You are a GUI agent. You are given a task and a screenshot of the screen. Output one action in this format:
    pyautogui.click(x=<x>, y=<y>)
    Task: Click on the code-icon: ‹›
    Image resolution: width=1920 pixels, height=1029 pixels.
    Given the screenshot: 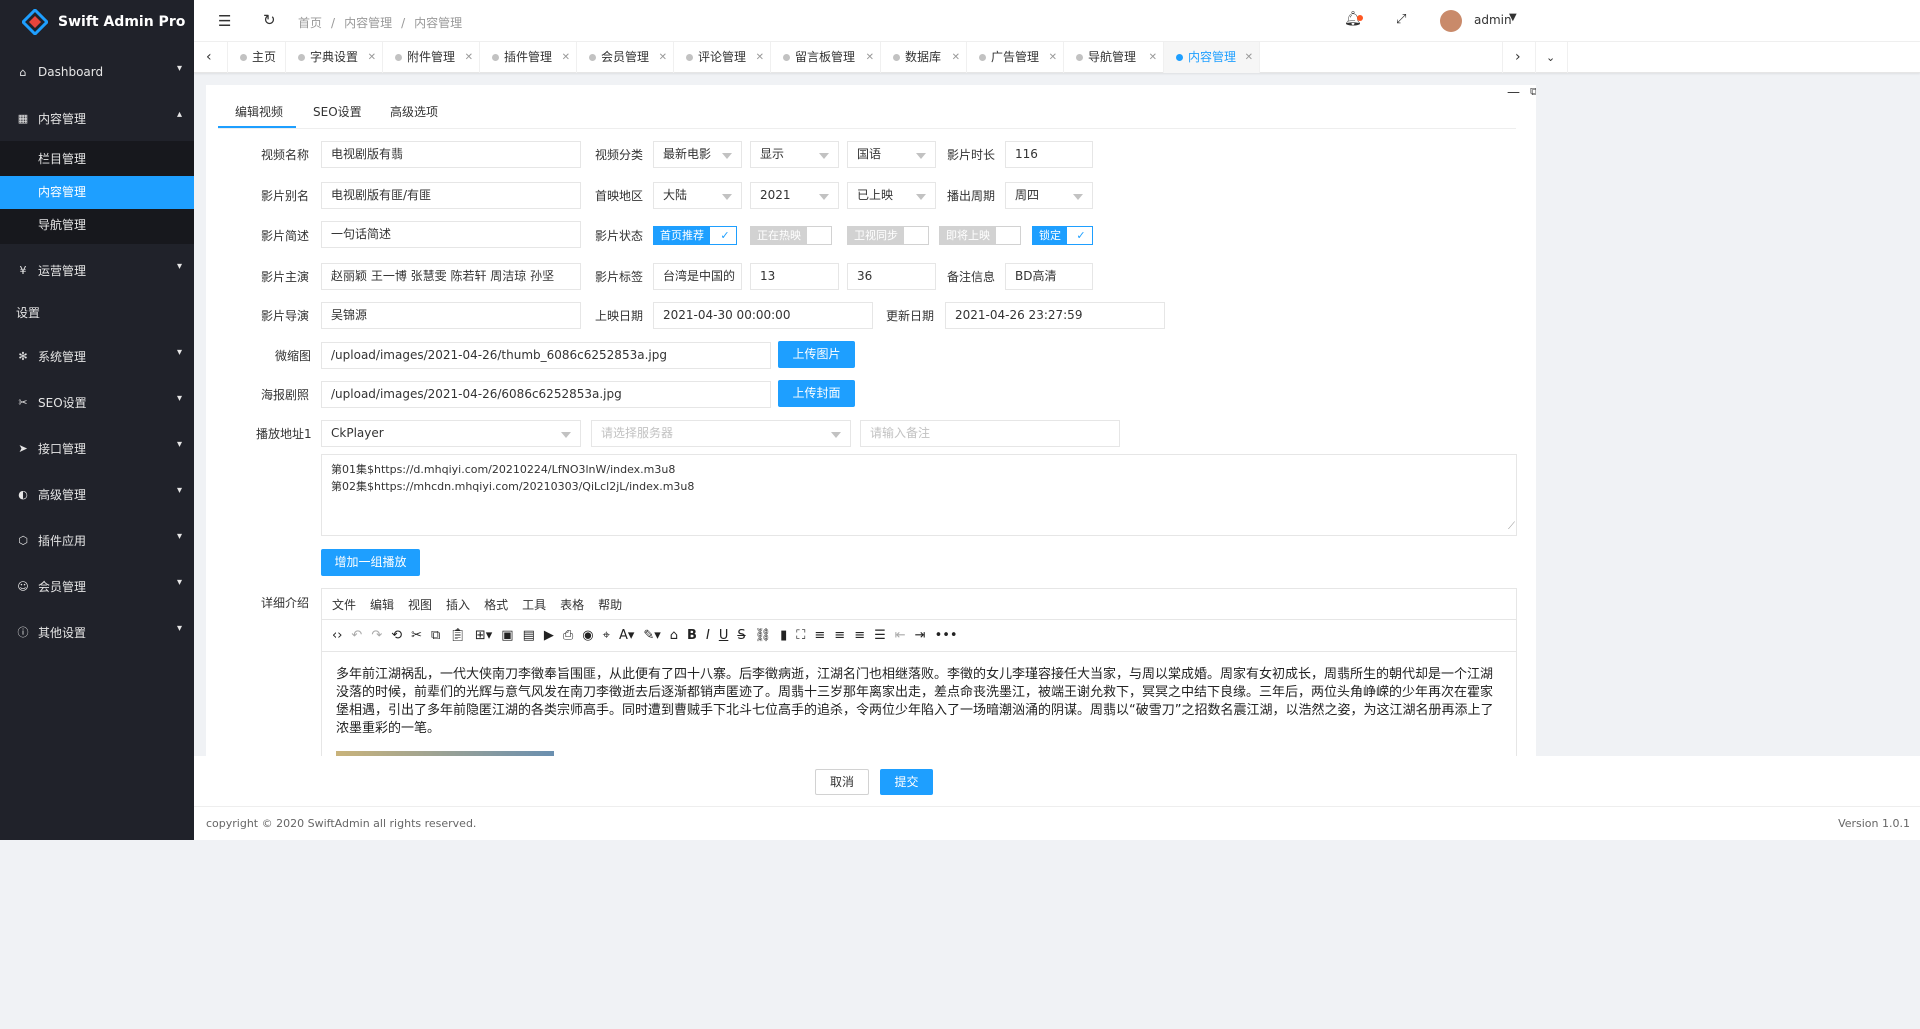 What is the action you would take?
    pyautogui.click(x=337, y=635)
    